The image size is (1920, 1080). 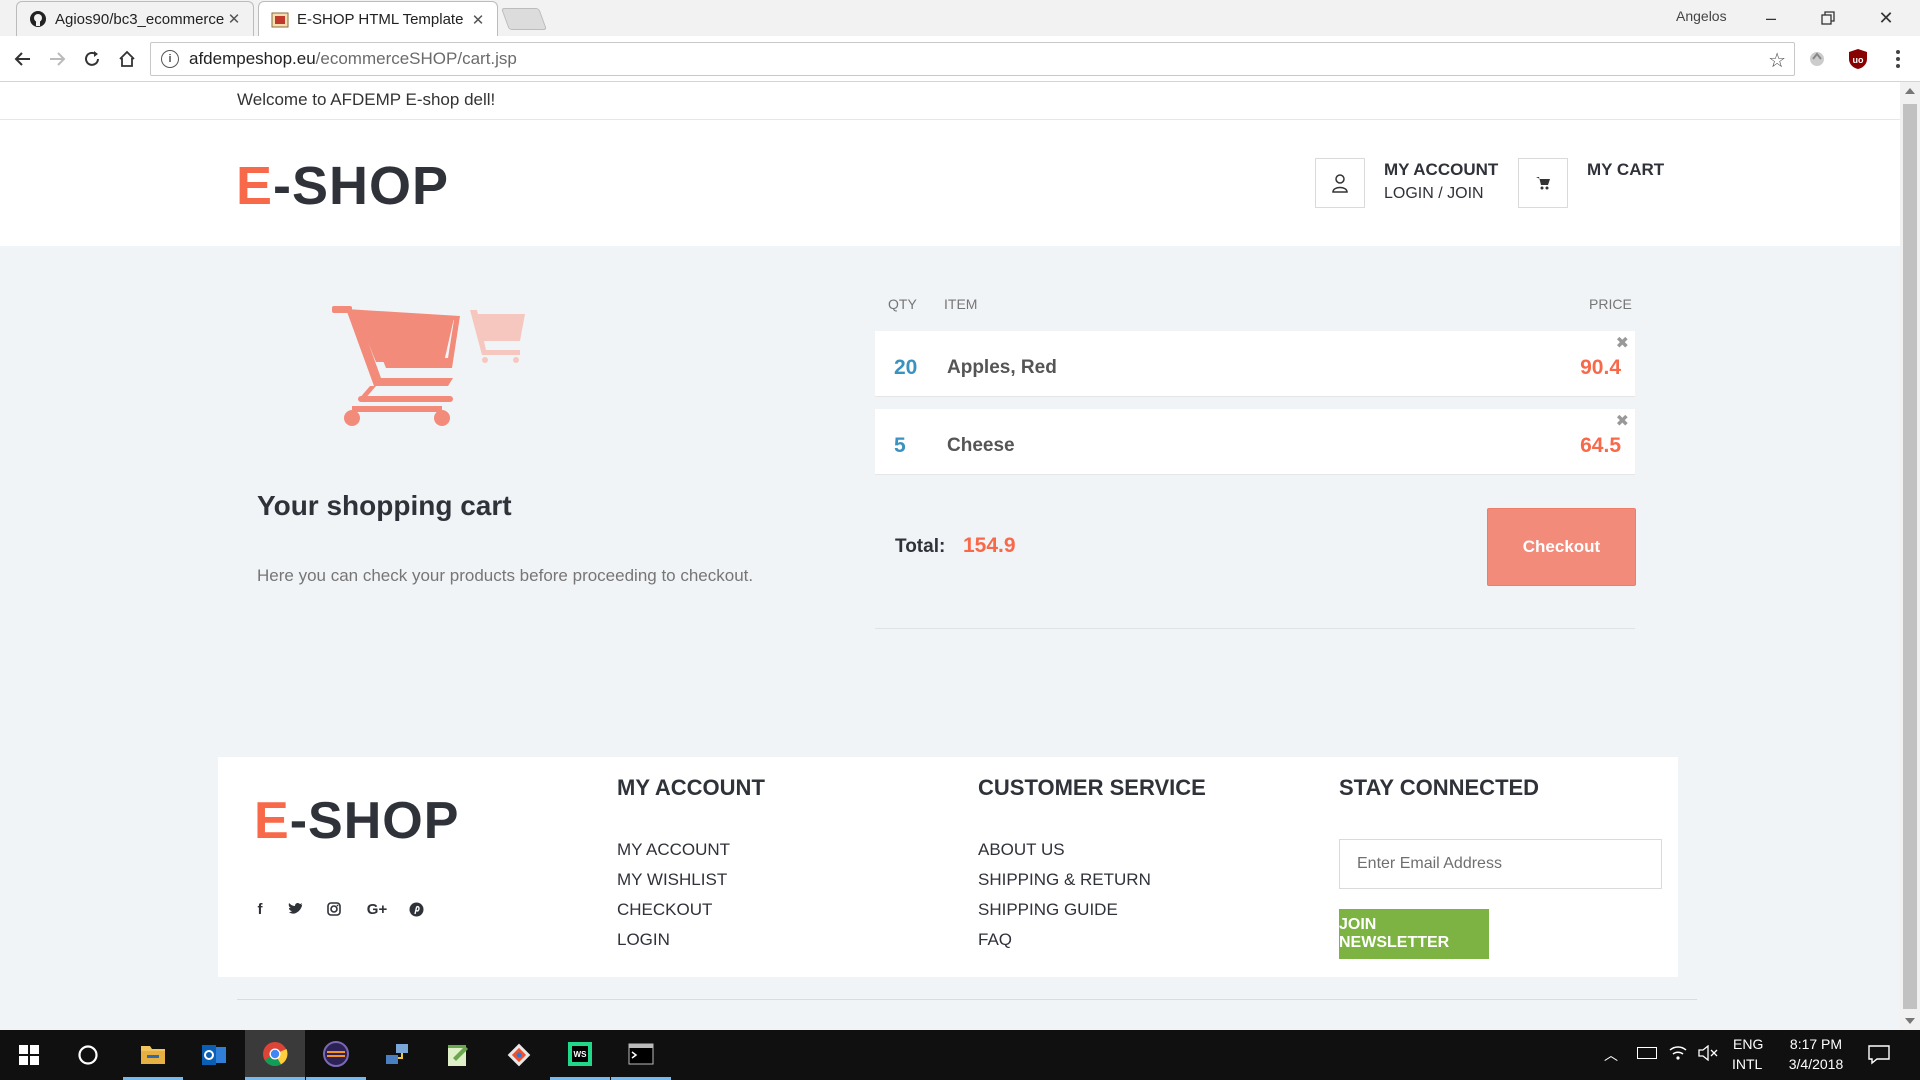 What do you see at coordinates (1910, 1021) in the screenshot?
I see `scroll-down-icon` at bounding box center [1910, 1021].